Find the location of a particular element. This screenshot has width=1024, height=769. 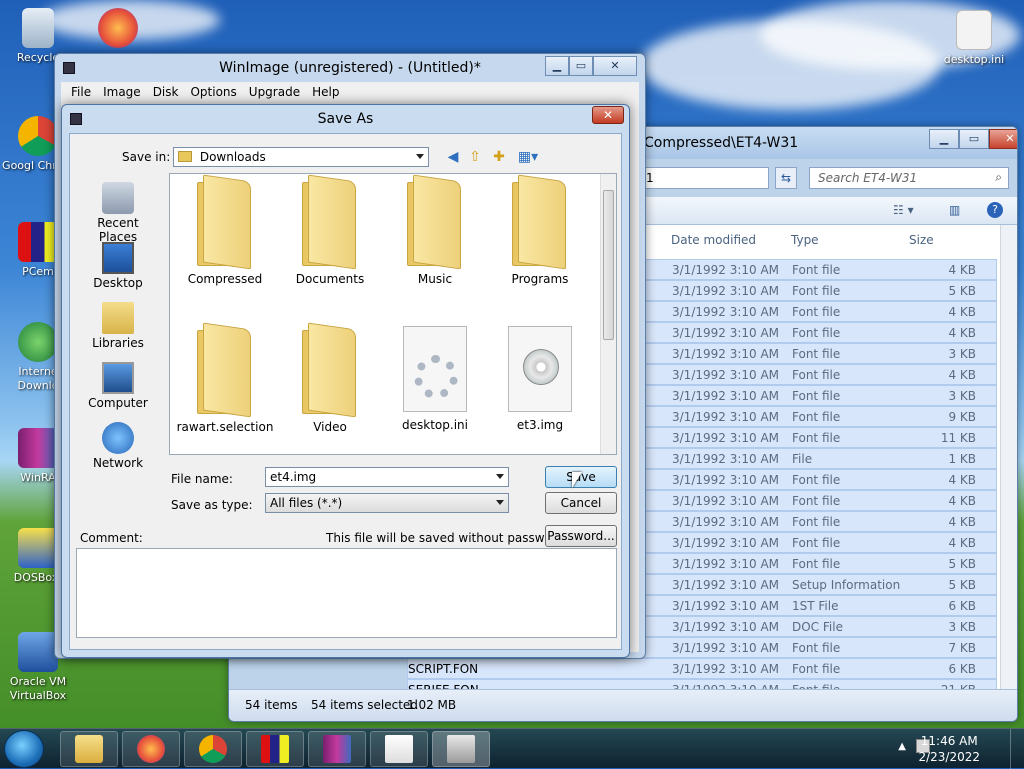

taskbar-winrar is located at coordinates (337, 749).